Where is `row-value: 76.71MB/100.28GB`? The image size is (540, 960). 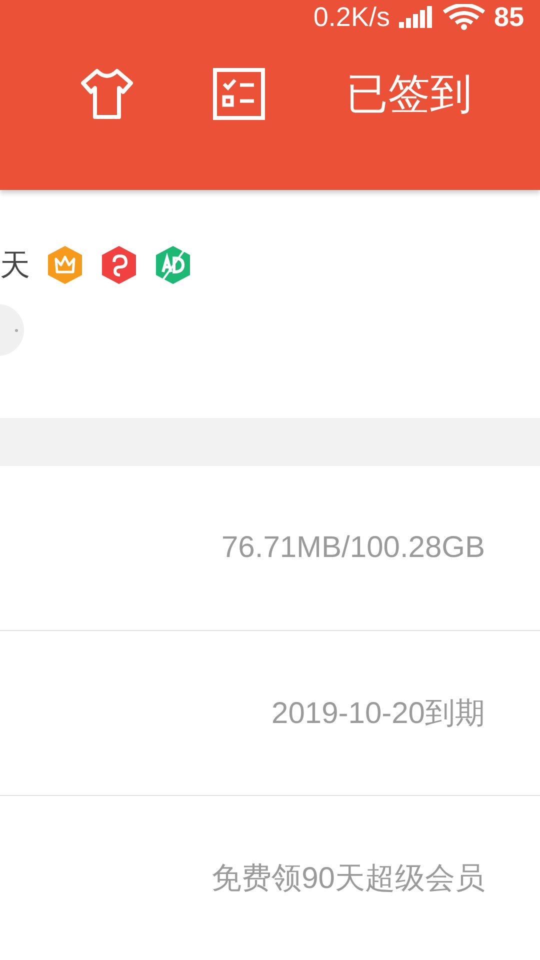
row-value: 76.71MB/100.28GB is located at coordinates (353, 548).